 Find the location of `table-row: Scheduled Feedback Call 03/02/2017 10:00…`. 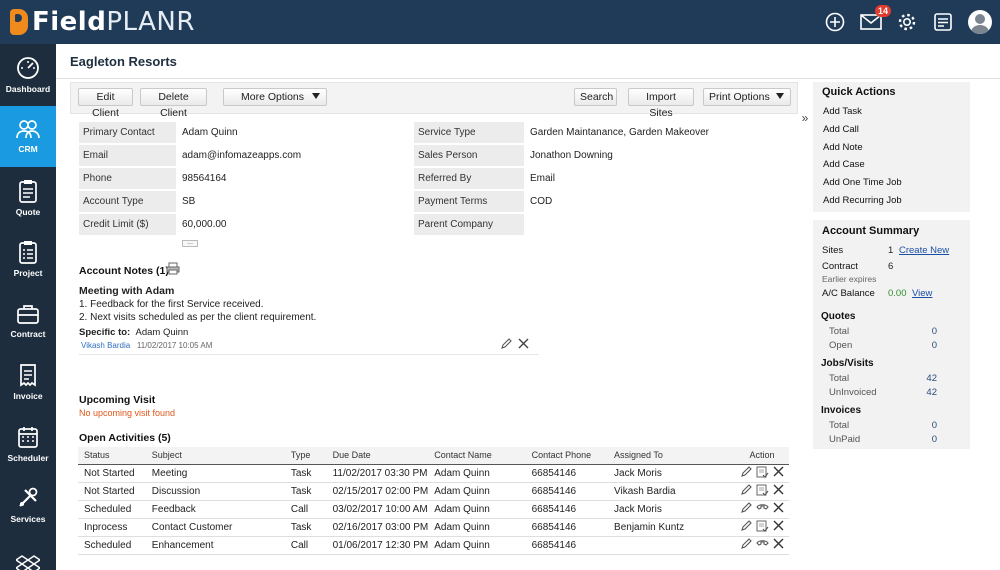

table-row: Scheduled Feedback Call 03/02/2017 10:00… is located at coordinates (433, 509).